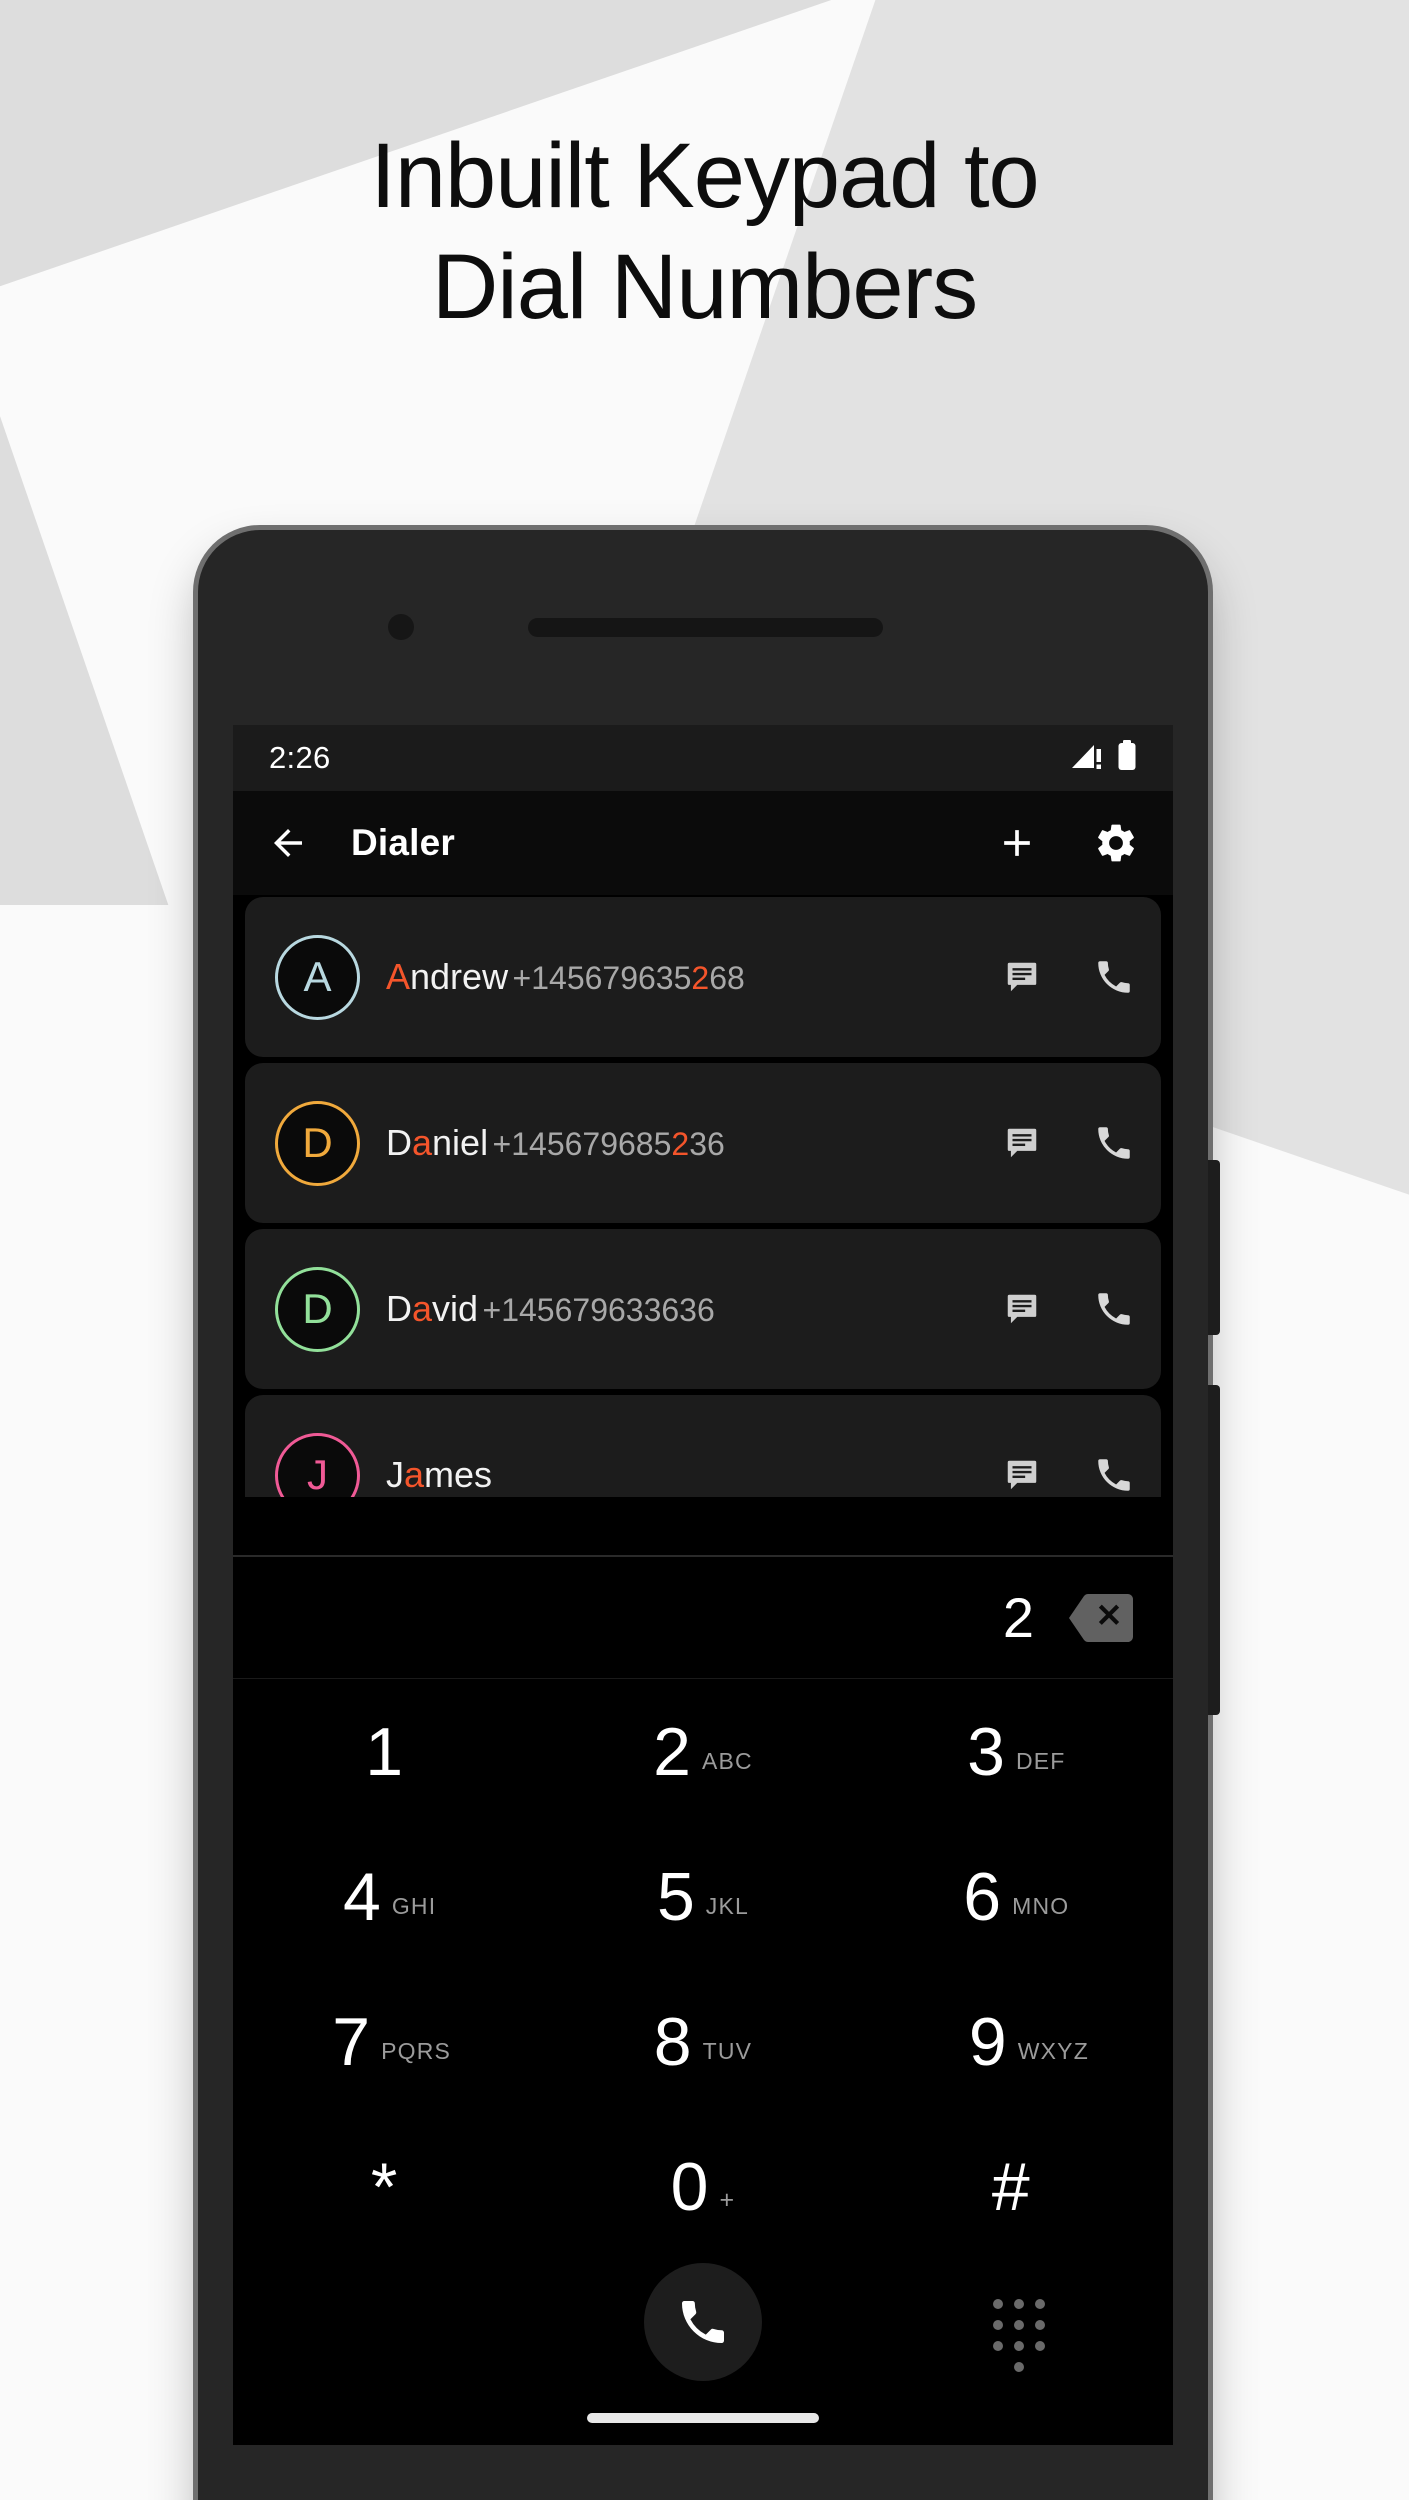  I want to click on key-digit: *, so click(384, 2186).